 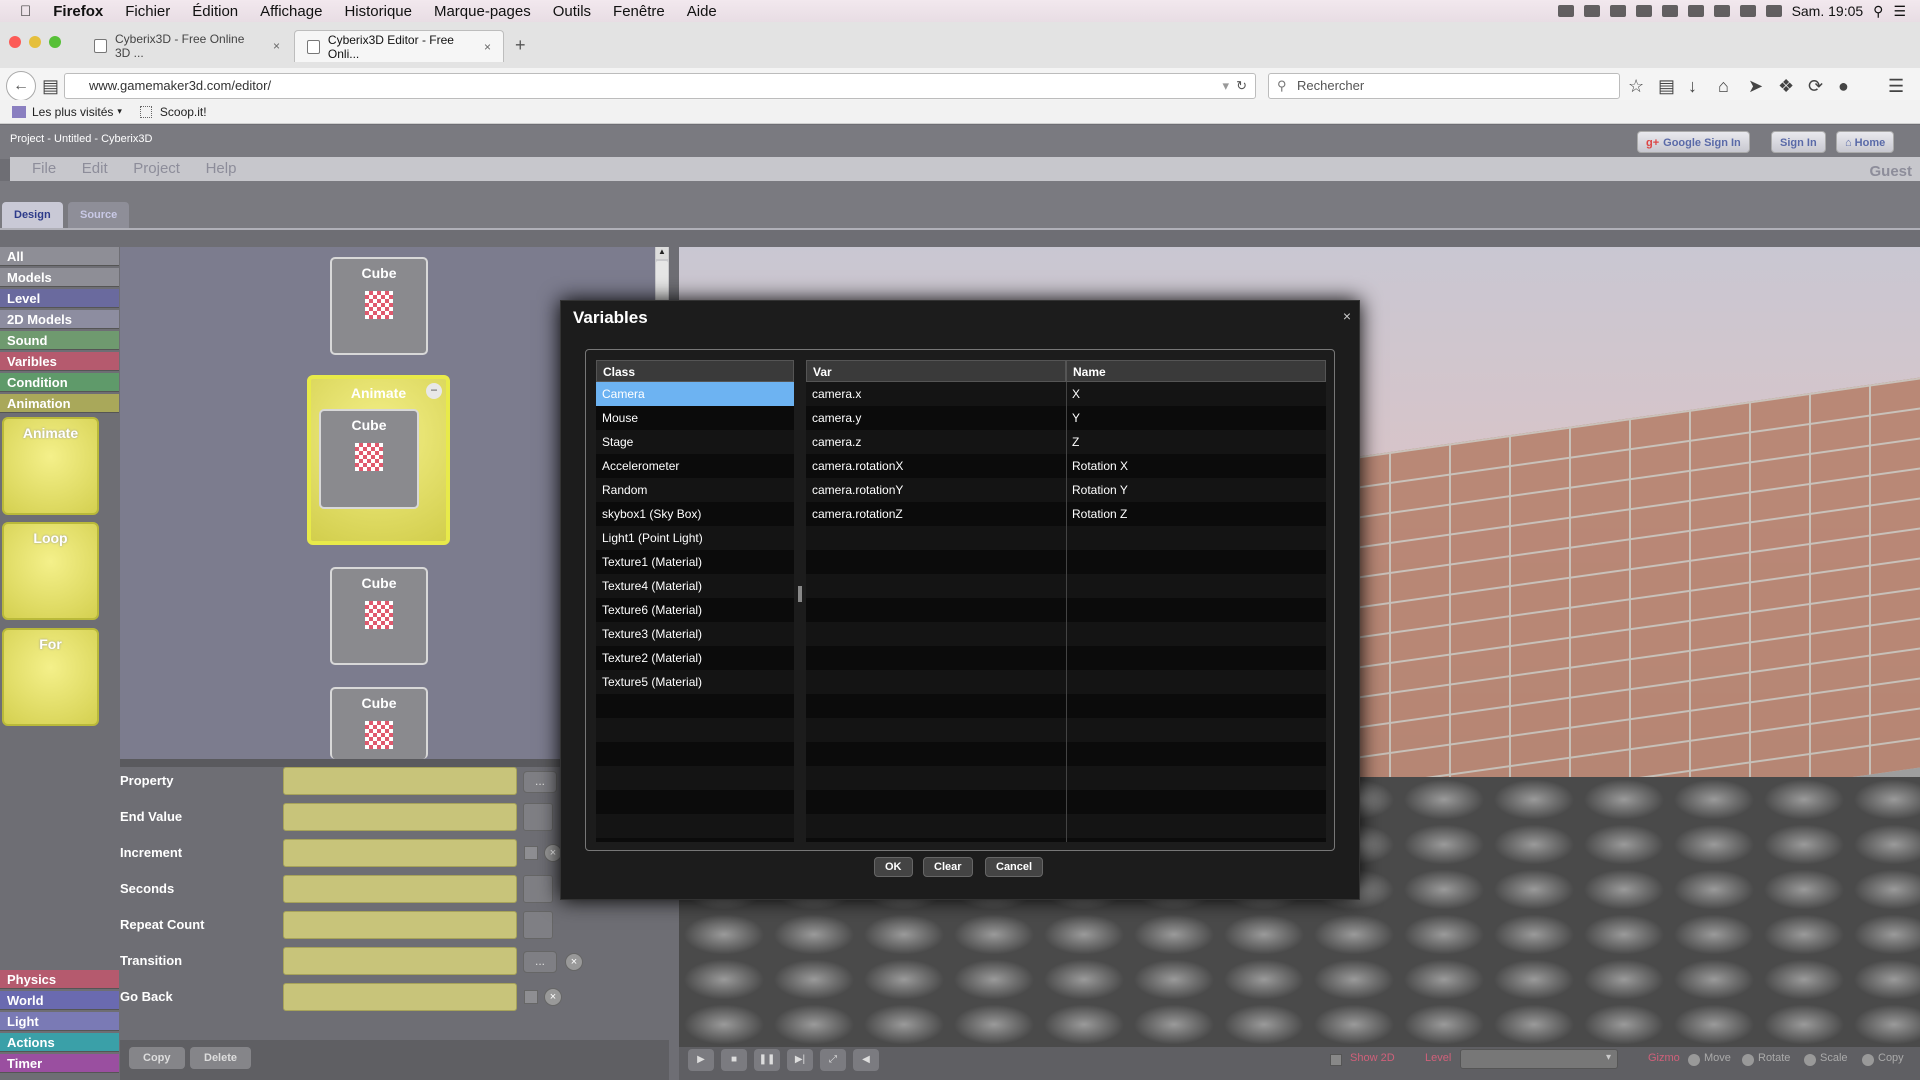 I want to click on close-window-button, so click(x=15, y=42).